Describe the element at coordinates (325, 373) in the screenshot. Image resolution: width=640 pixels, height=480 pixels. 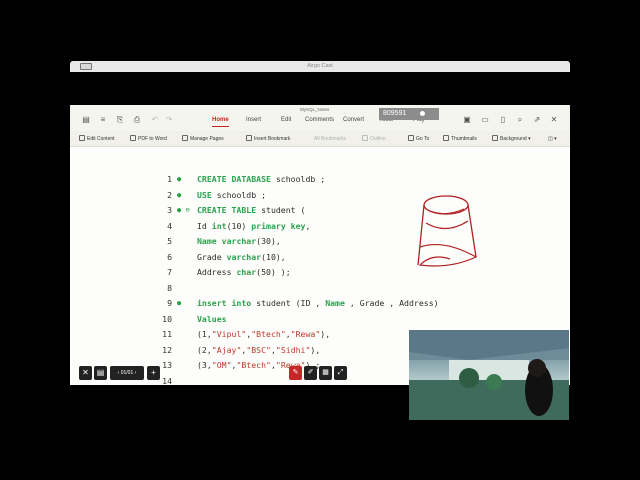
I see `grid-icon: ▦` at that location.